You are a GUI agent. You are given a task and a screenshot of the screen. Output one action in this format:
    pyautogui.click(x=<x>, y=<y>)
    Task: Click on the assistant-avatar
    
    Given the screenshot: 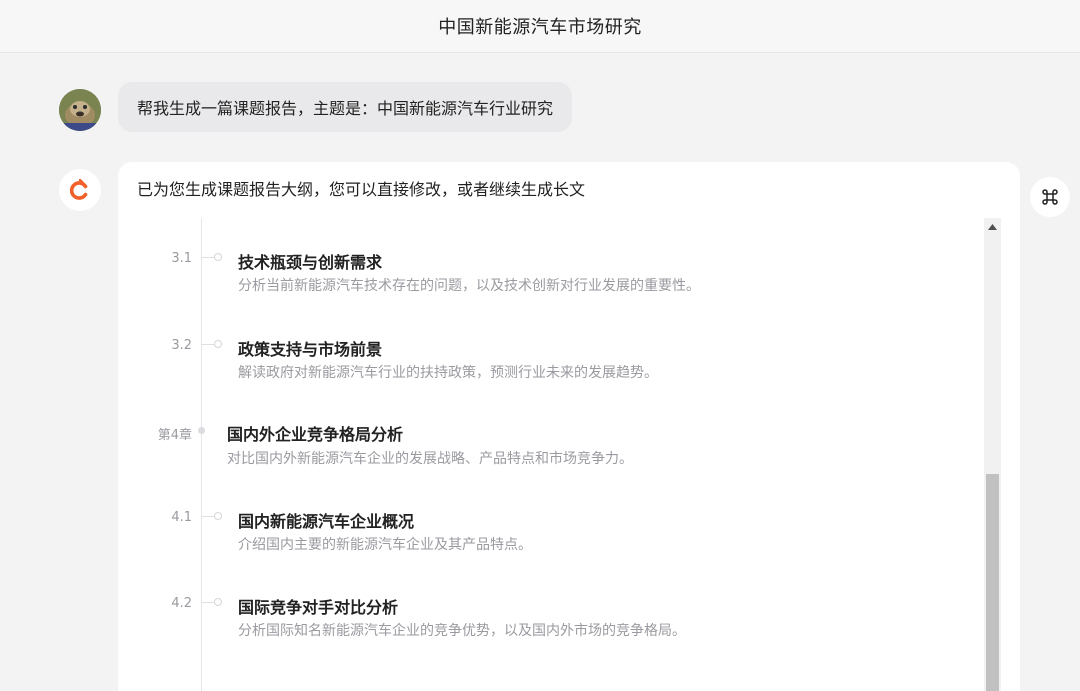 What is the action you would take?
    pyautogui.click(x=80, y=190)
    